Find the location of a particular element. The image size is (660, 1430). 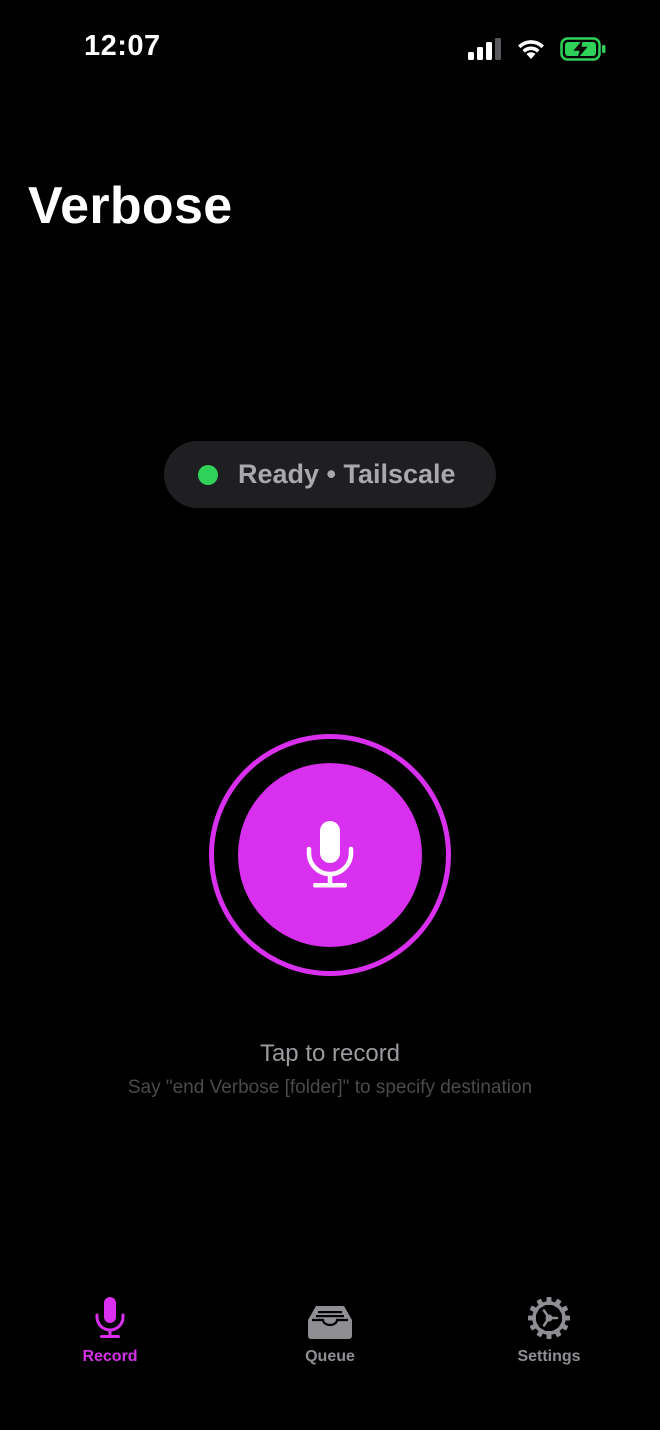

tab-record-label: Record is located at coordinates (110, 1356).